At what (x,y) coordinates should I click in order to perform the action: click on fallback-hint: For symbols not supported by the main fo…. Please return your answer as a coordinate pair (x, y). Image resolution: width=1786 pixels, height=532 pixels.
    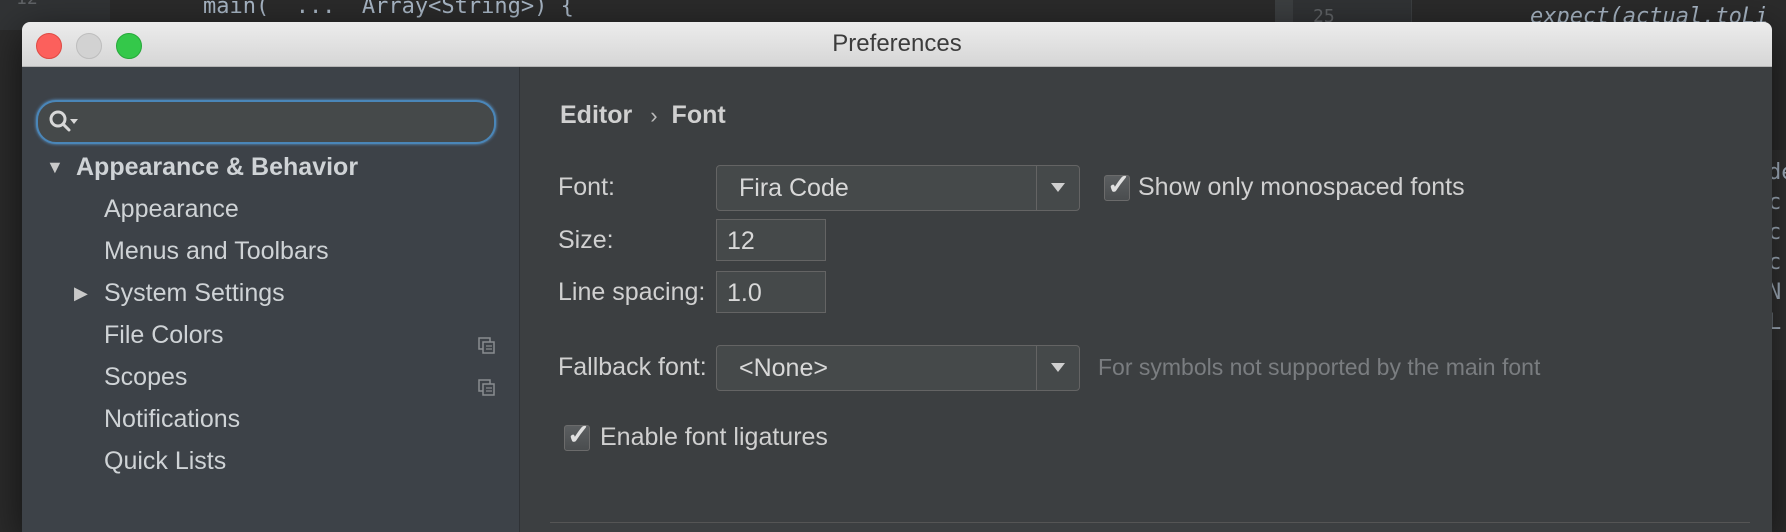
    Looking at the image, I should click on (1319, 367).